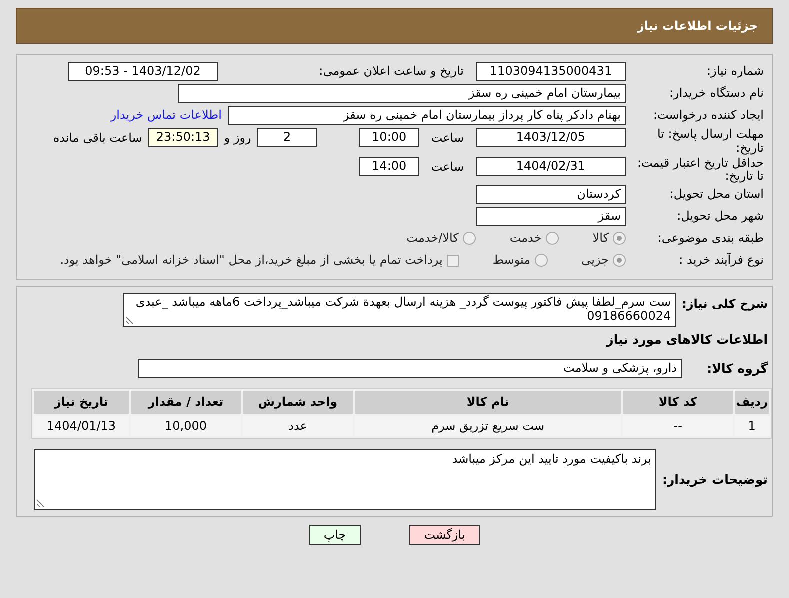 The height and width of the screenshot is (598, 789). What do you see at coordinates (708, 115) in the screenshot?
I see `field-label: ایجاد کننده درخواست:` at bounding box center [708, 115].